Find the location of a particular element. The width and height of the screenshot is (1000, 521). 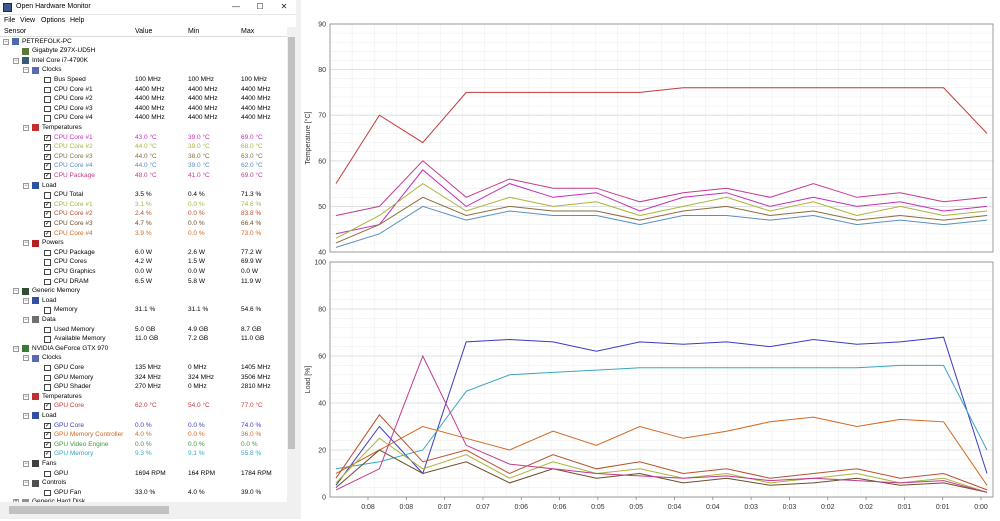

minimize-button: — is located at coordinates (236, 7).